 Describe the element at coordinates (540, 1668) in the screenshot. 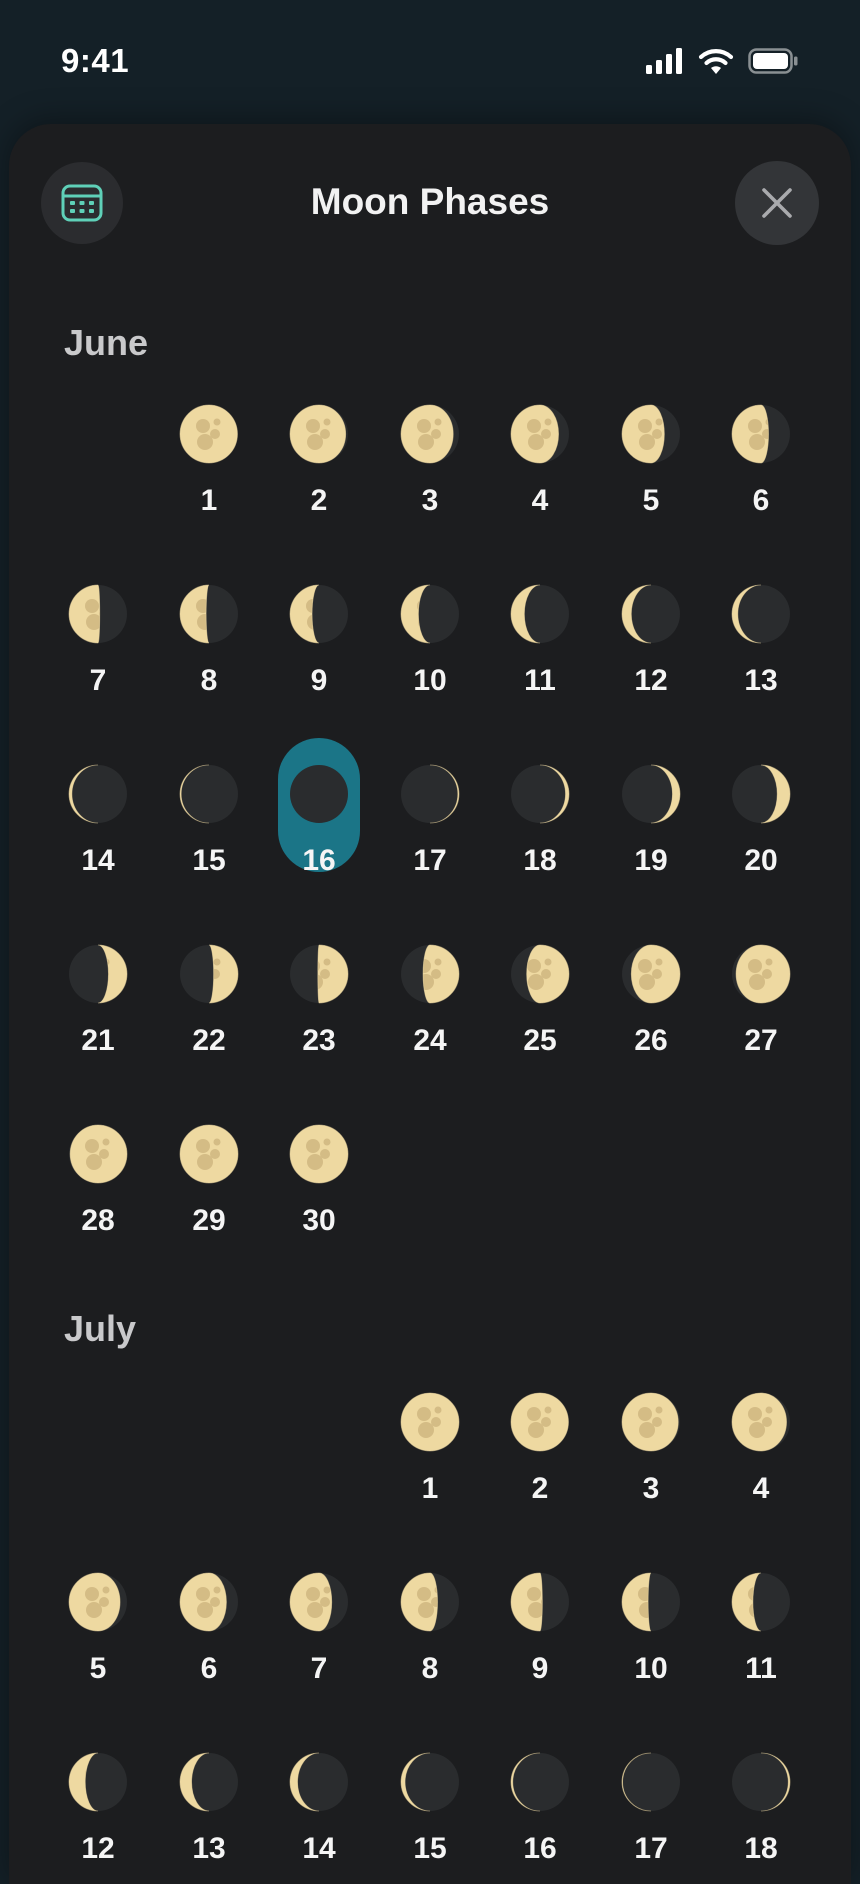

I see `day-number: 9` at that location.